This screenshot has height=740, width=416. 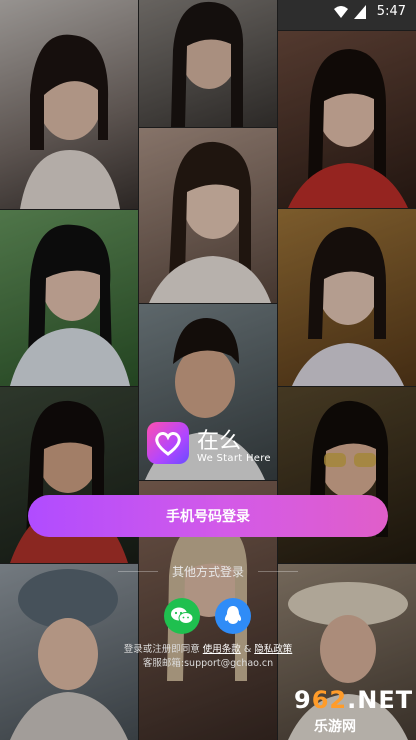 I want to click on support-email: 客服邮箱:support@gchao.cn, so click(x=208, y=663).